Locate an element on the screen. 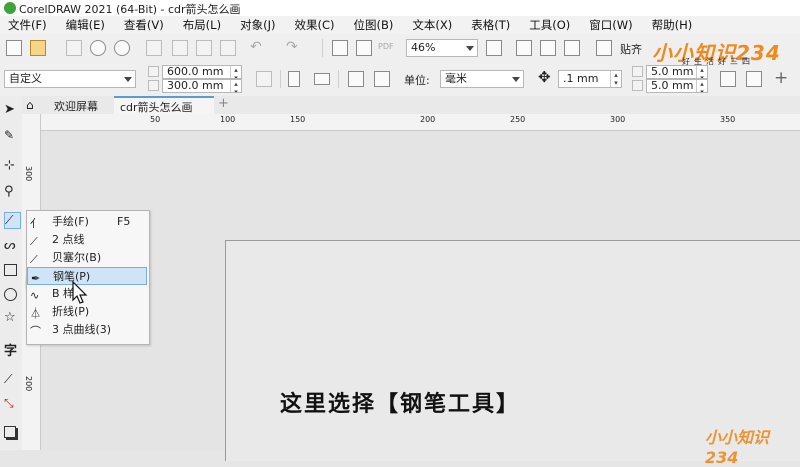  menu-bitmaps: 位图(B) is located at coordinates (374, 25).